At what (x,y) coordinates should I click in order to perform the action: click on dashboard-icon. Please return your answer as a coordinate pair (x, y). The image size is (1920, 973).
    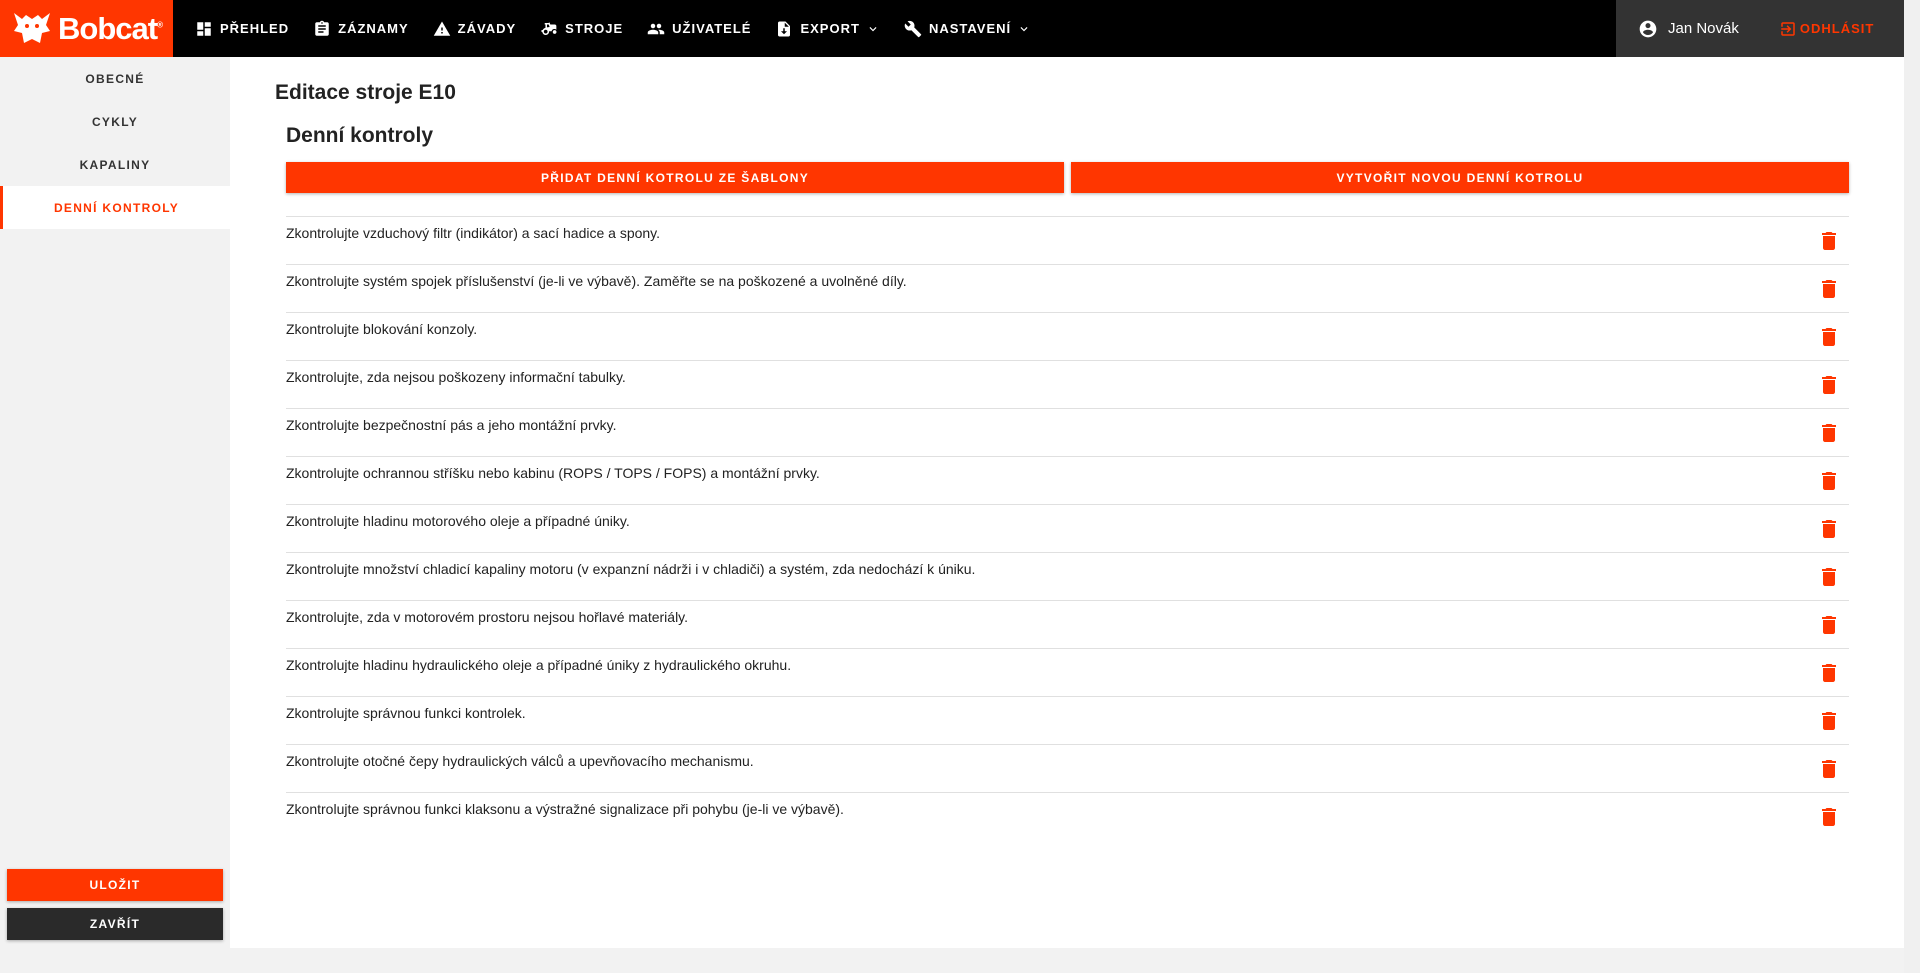
    Looking at the image, I should click on (204, 28).